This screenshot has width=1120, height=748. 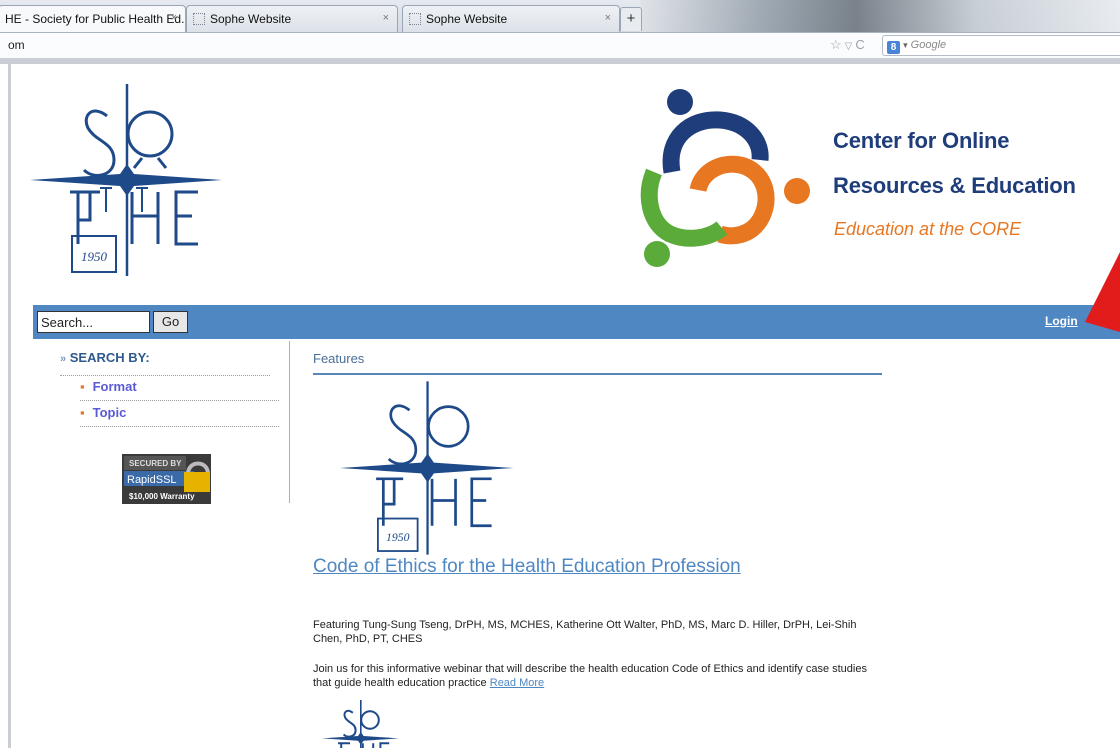 I want to click on core-title-line2: Resources & Education, so click(x=954, y=185).